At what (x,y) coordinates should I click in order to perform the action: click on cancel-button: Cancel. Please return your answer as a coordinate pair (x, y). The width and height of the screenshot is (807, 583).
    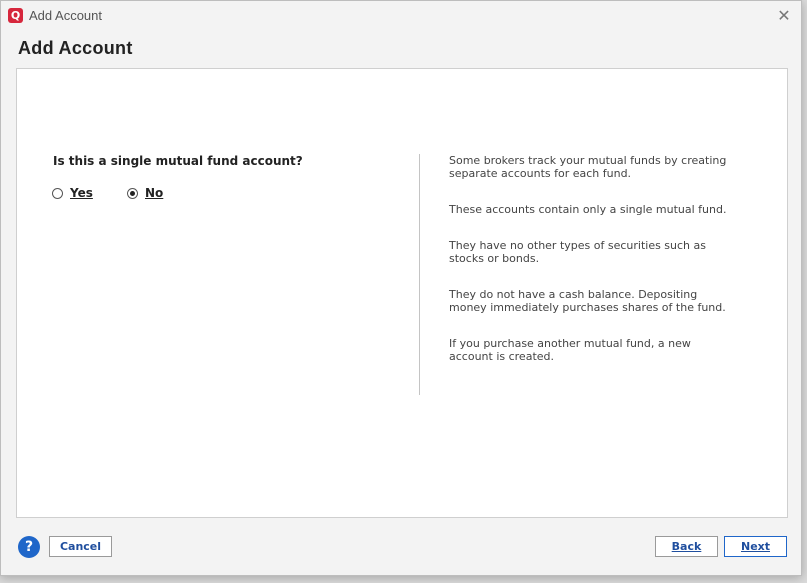
    Looking at the image, I should click on (80, 546).